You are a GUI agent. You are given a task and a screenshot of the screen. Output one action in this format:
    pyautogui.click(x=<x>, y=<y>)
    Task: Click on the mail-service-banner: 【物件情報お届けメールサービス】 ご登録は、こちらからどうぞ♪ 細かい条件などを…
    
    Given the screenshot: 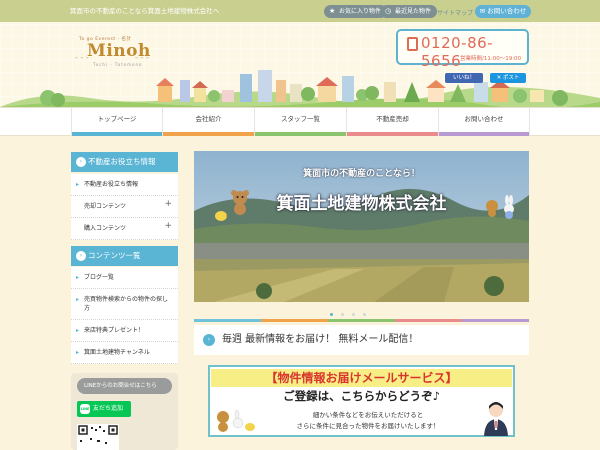 What is the action you would take?
    pyautogui.click(x=361, y=401)
    